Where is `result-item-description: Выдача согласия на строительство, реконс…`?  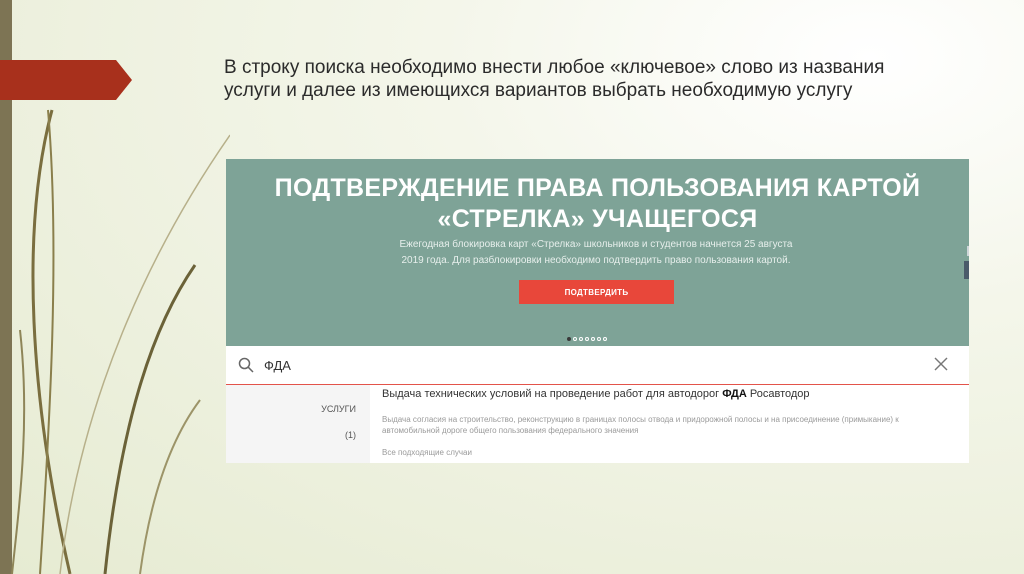 result-item-description: Выдача согласия на строительство, реконс… is located at coordinates (640, 425).